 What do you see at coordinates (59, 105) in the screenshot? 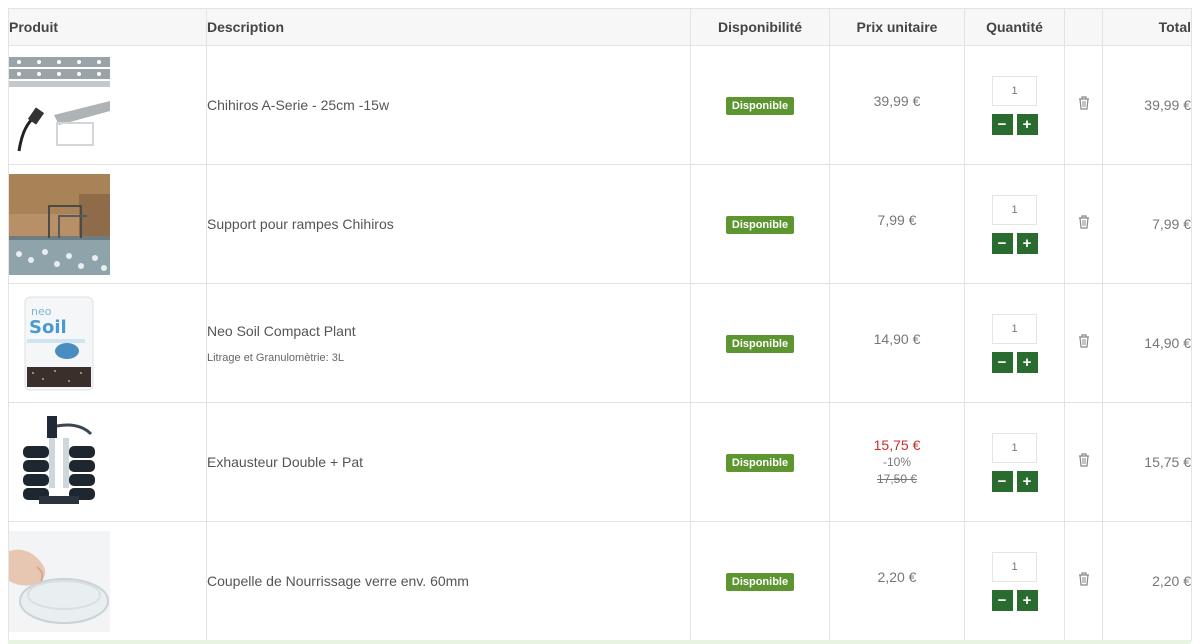
I see `led-light-icon` at bounding box center [59, 105].